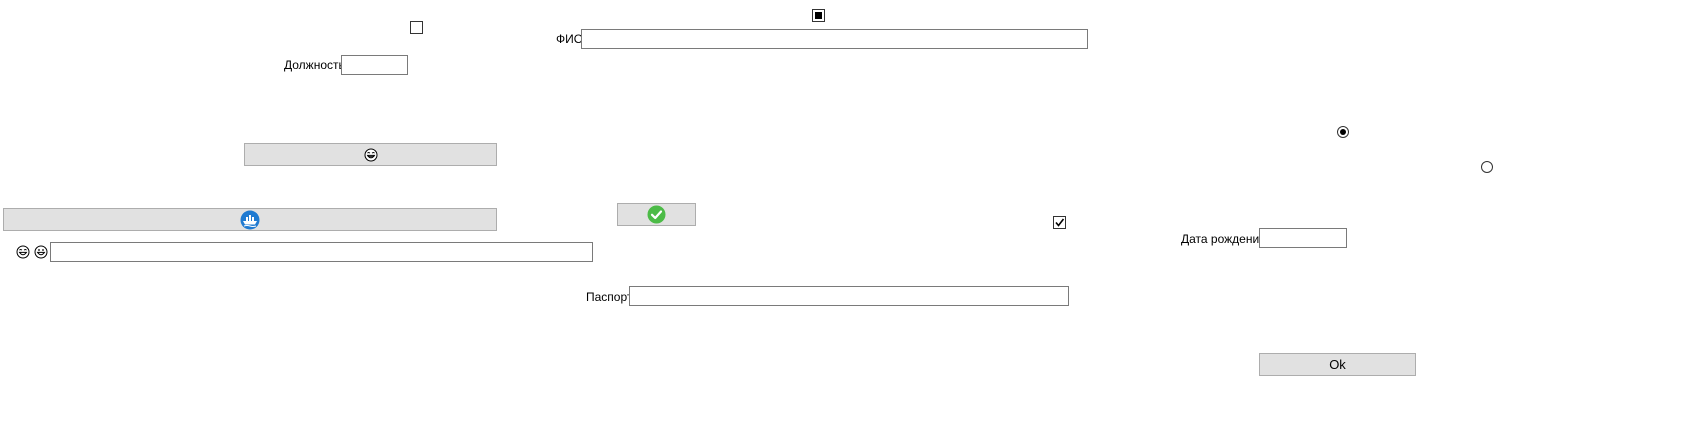  I want to click on confirm-check-button, so click(656, 214).